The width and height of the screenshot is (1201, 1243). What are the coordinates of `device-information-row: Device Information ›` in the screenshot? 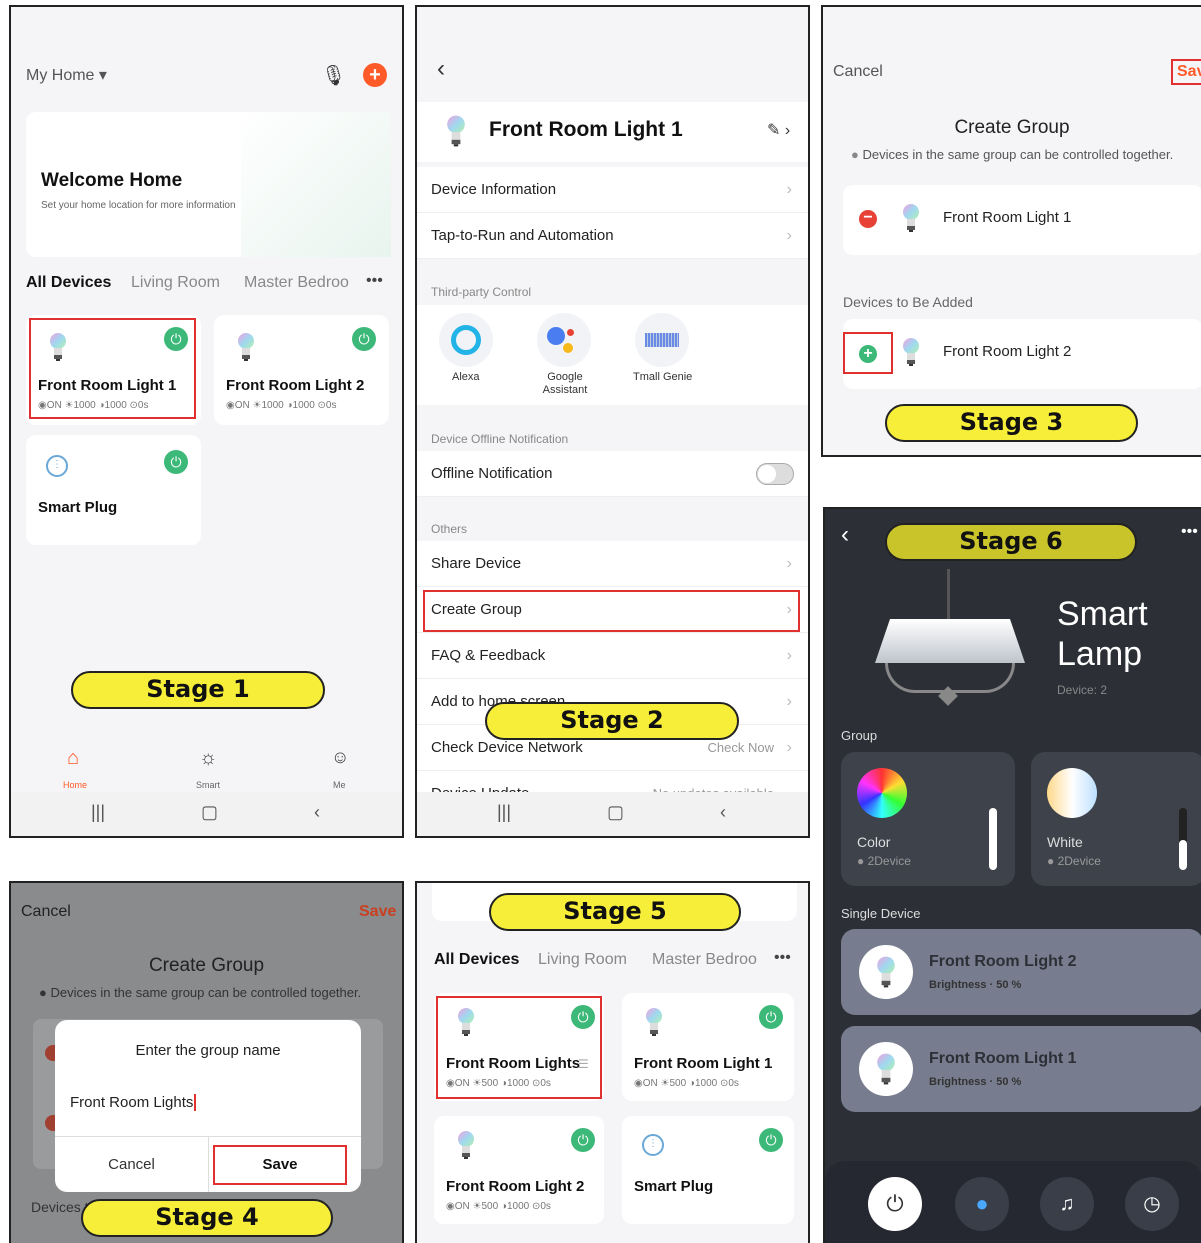 It's located at (612, 190).